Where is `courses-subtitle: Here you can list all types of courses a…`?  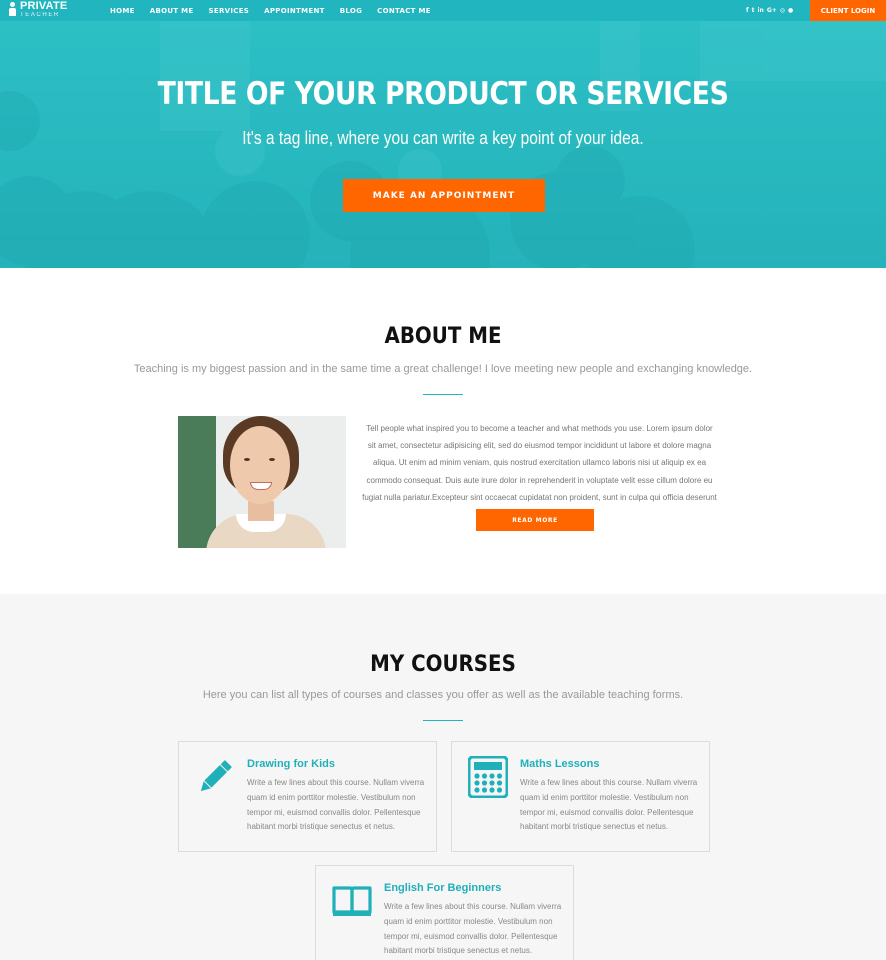 courses-subtitle: Here you can list all types of courses a… is located at coordinates (443, 695).